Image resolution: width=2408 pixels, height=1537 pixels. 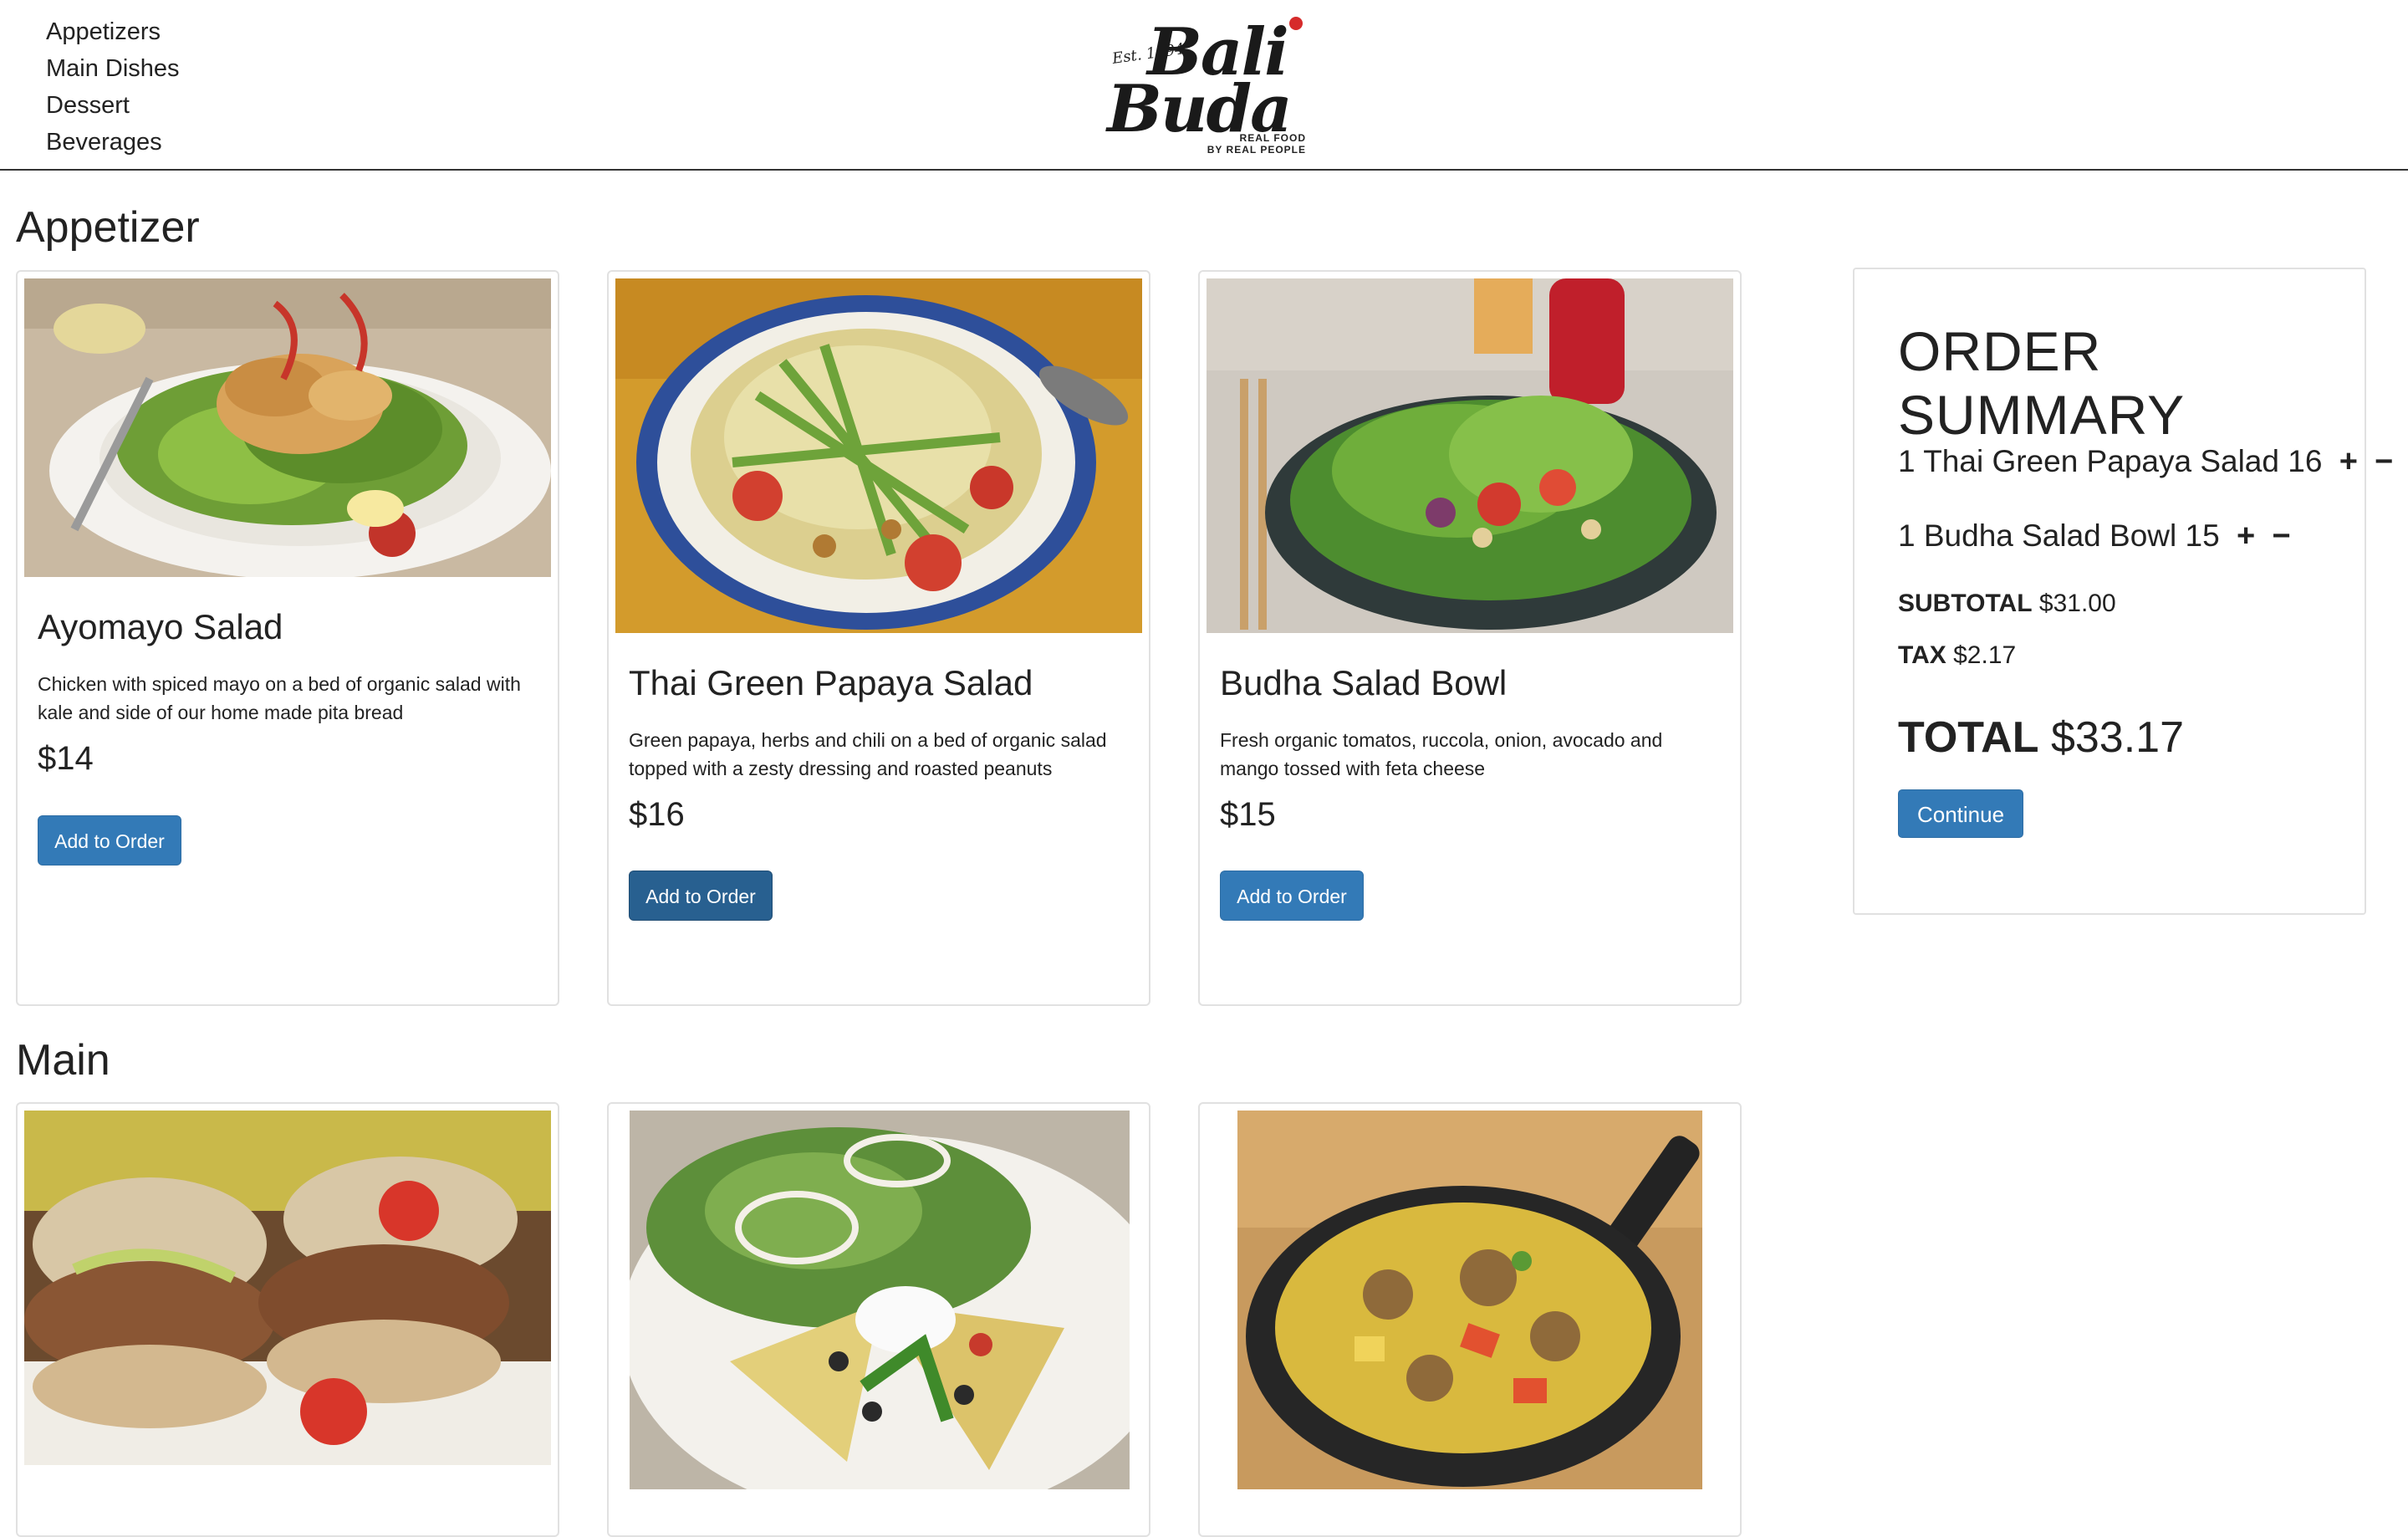 I want to click on product-price: $14, so click(x=66, y=758).